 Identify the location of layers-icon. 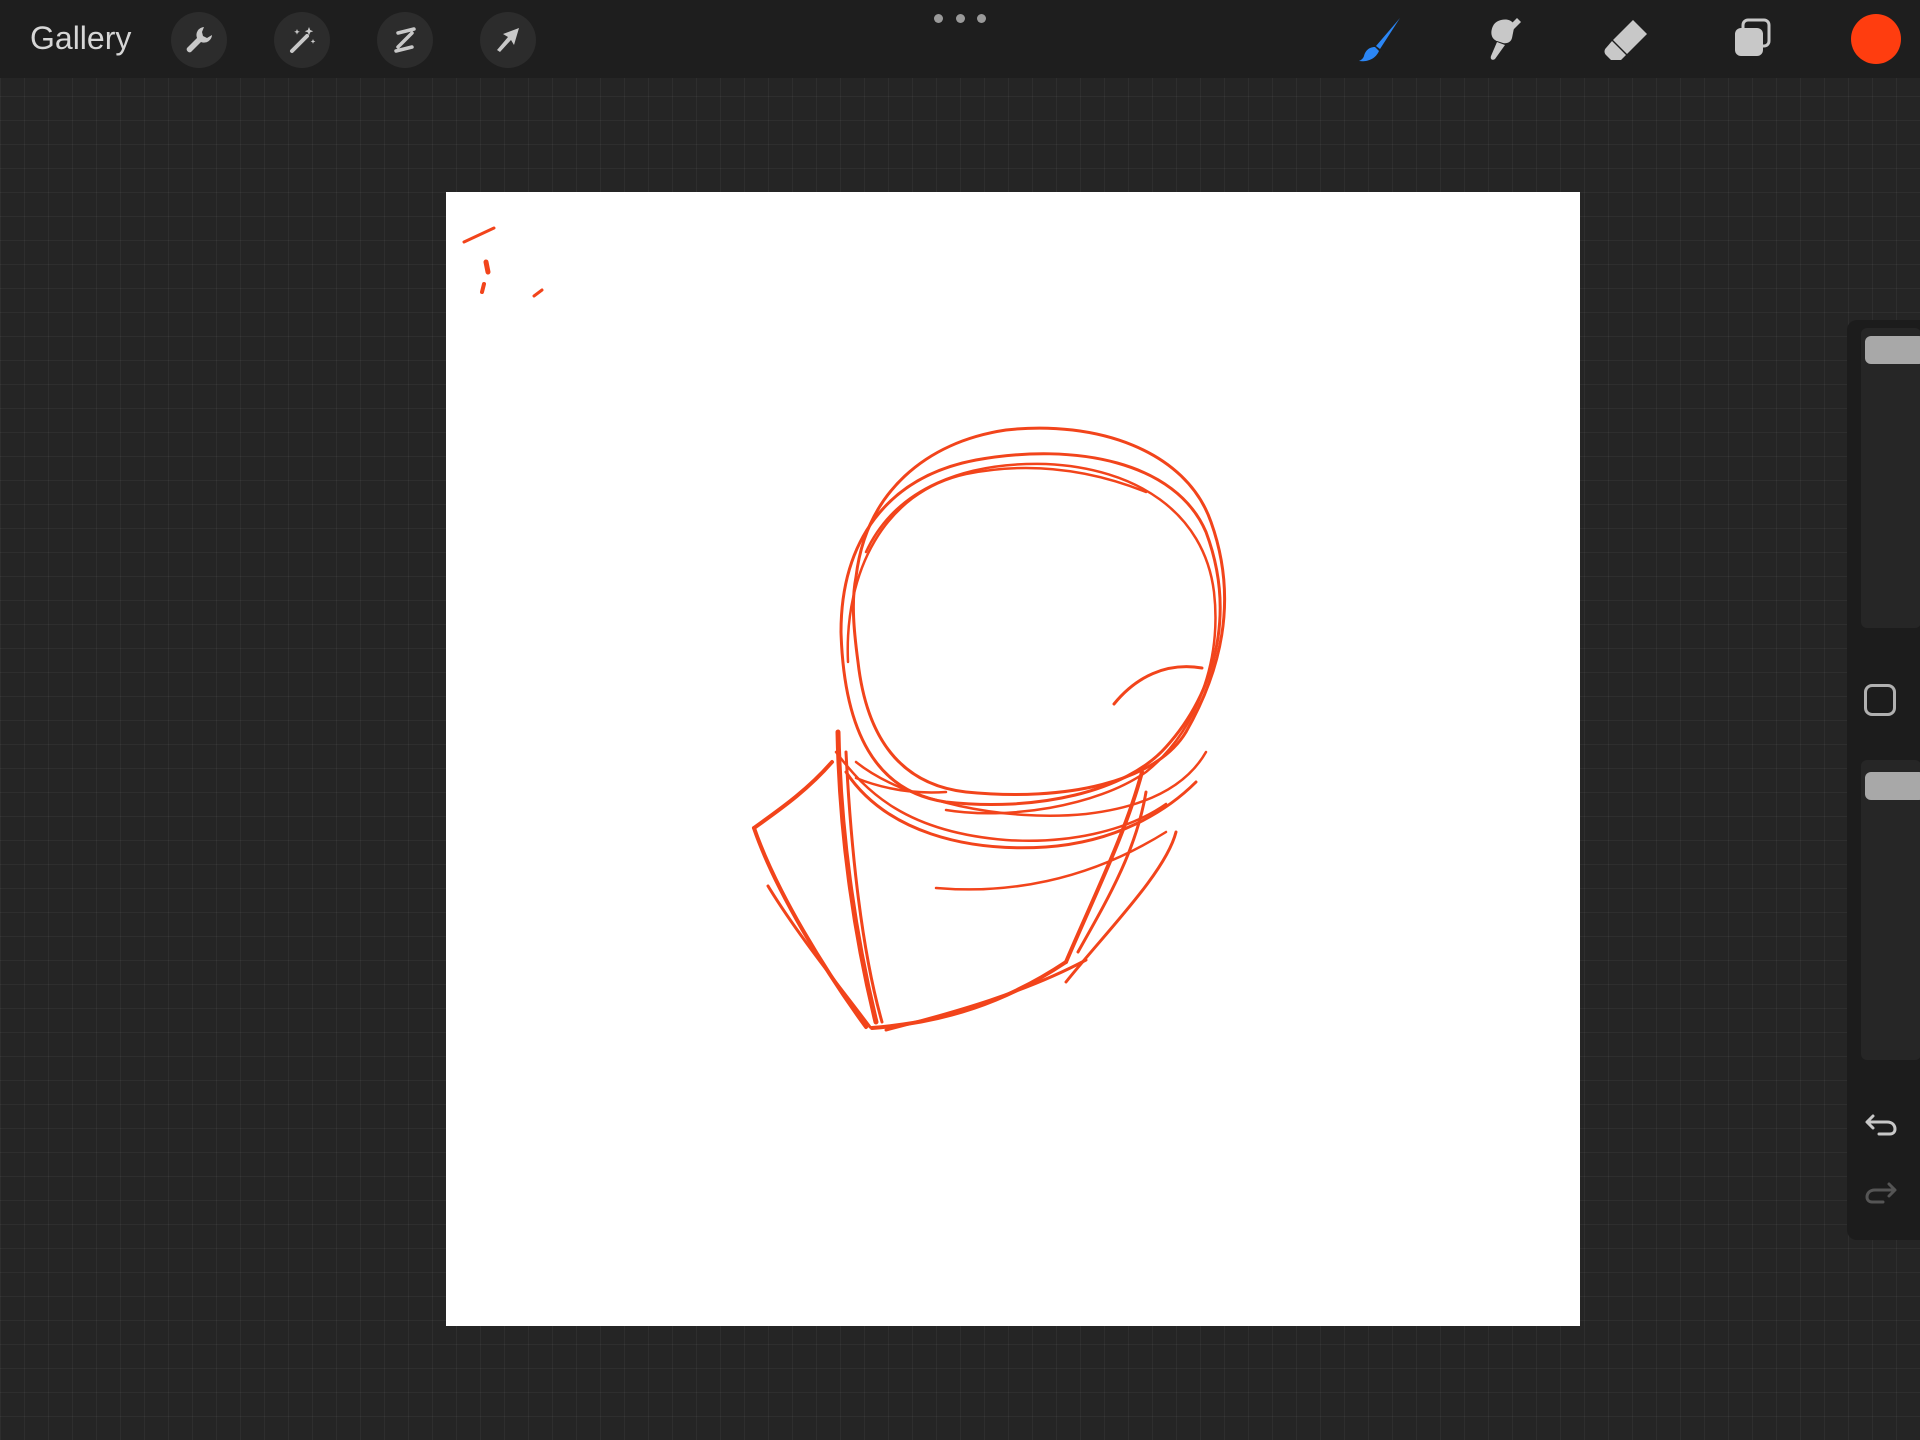
(1753, 37).